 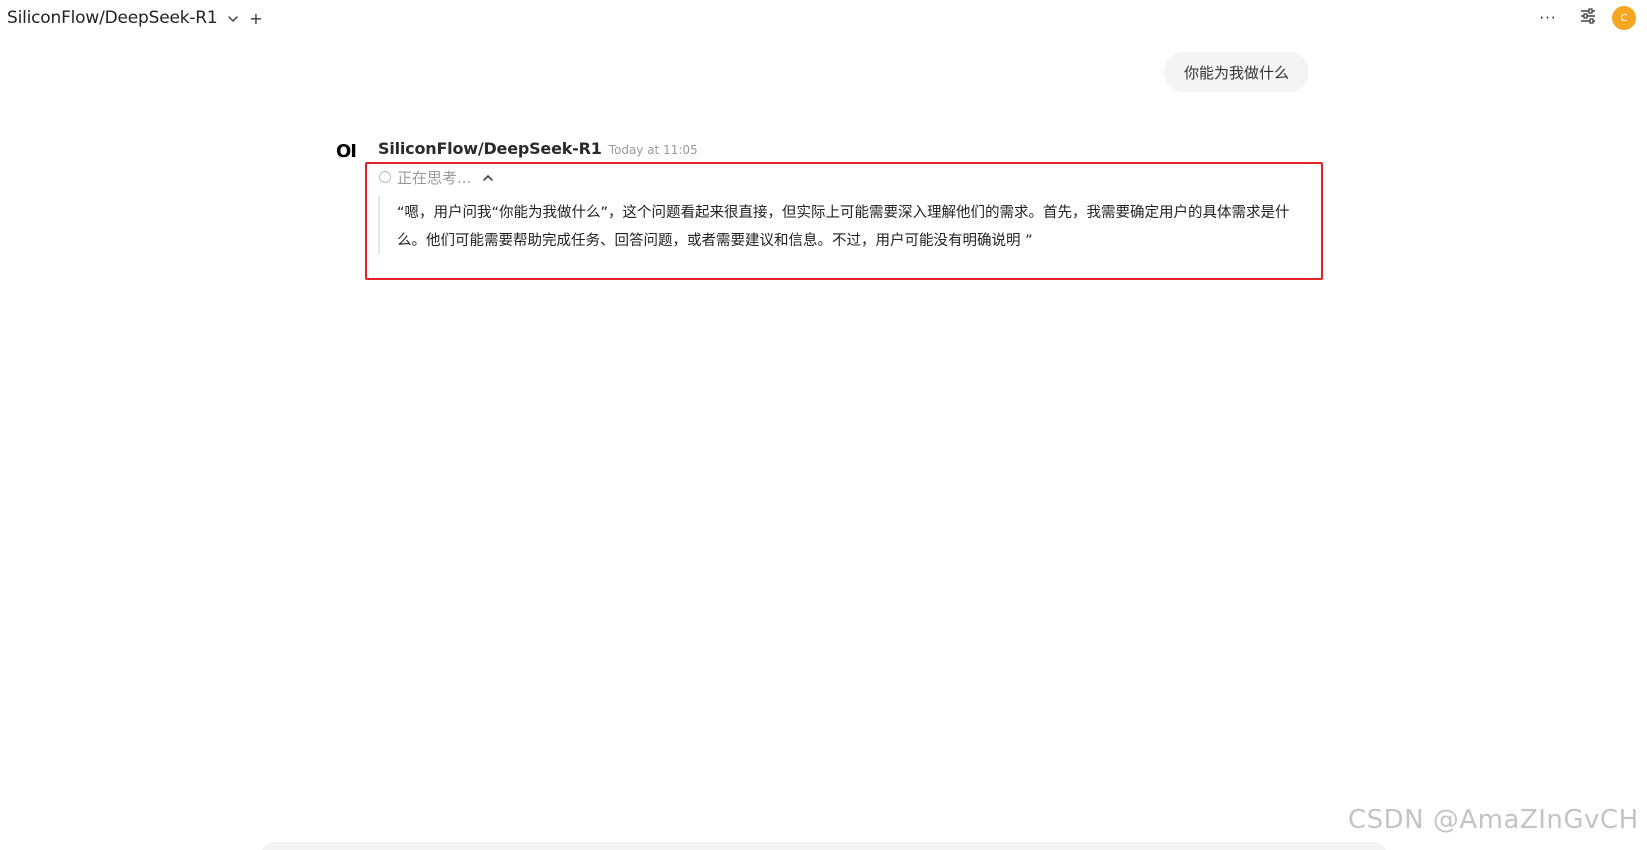 I want to click on message-timestamp: Today at 11:05, so click(x=653, y=150).